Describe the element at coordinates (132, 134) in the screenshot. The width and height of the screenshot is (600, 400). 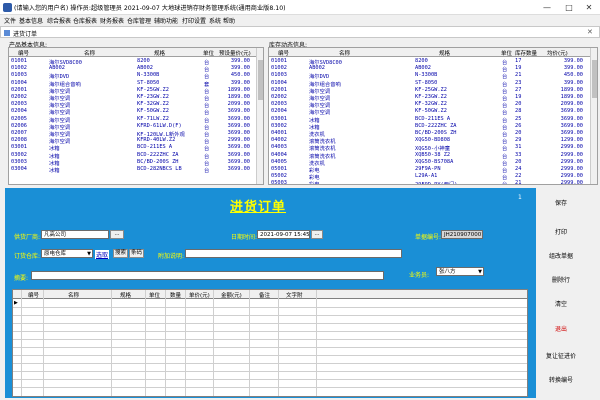
I see `table-row: 02007 海尔空调 KF-120LW.L新外观台 3699.00` at that location.